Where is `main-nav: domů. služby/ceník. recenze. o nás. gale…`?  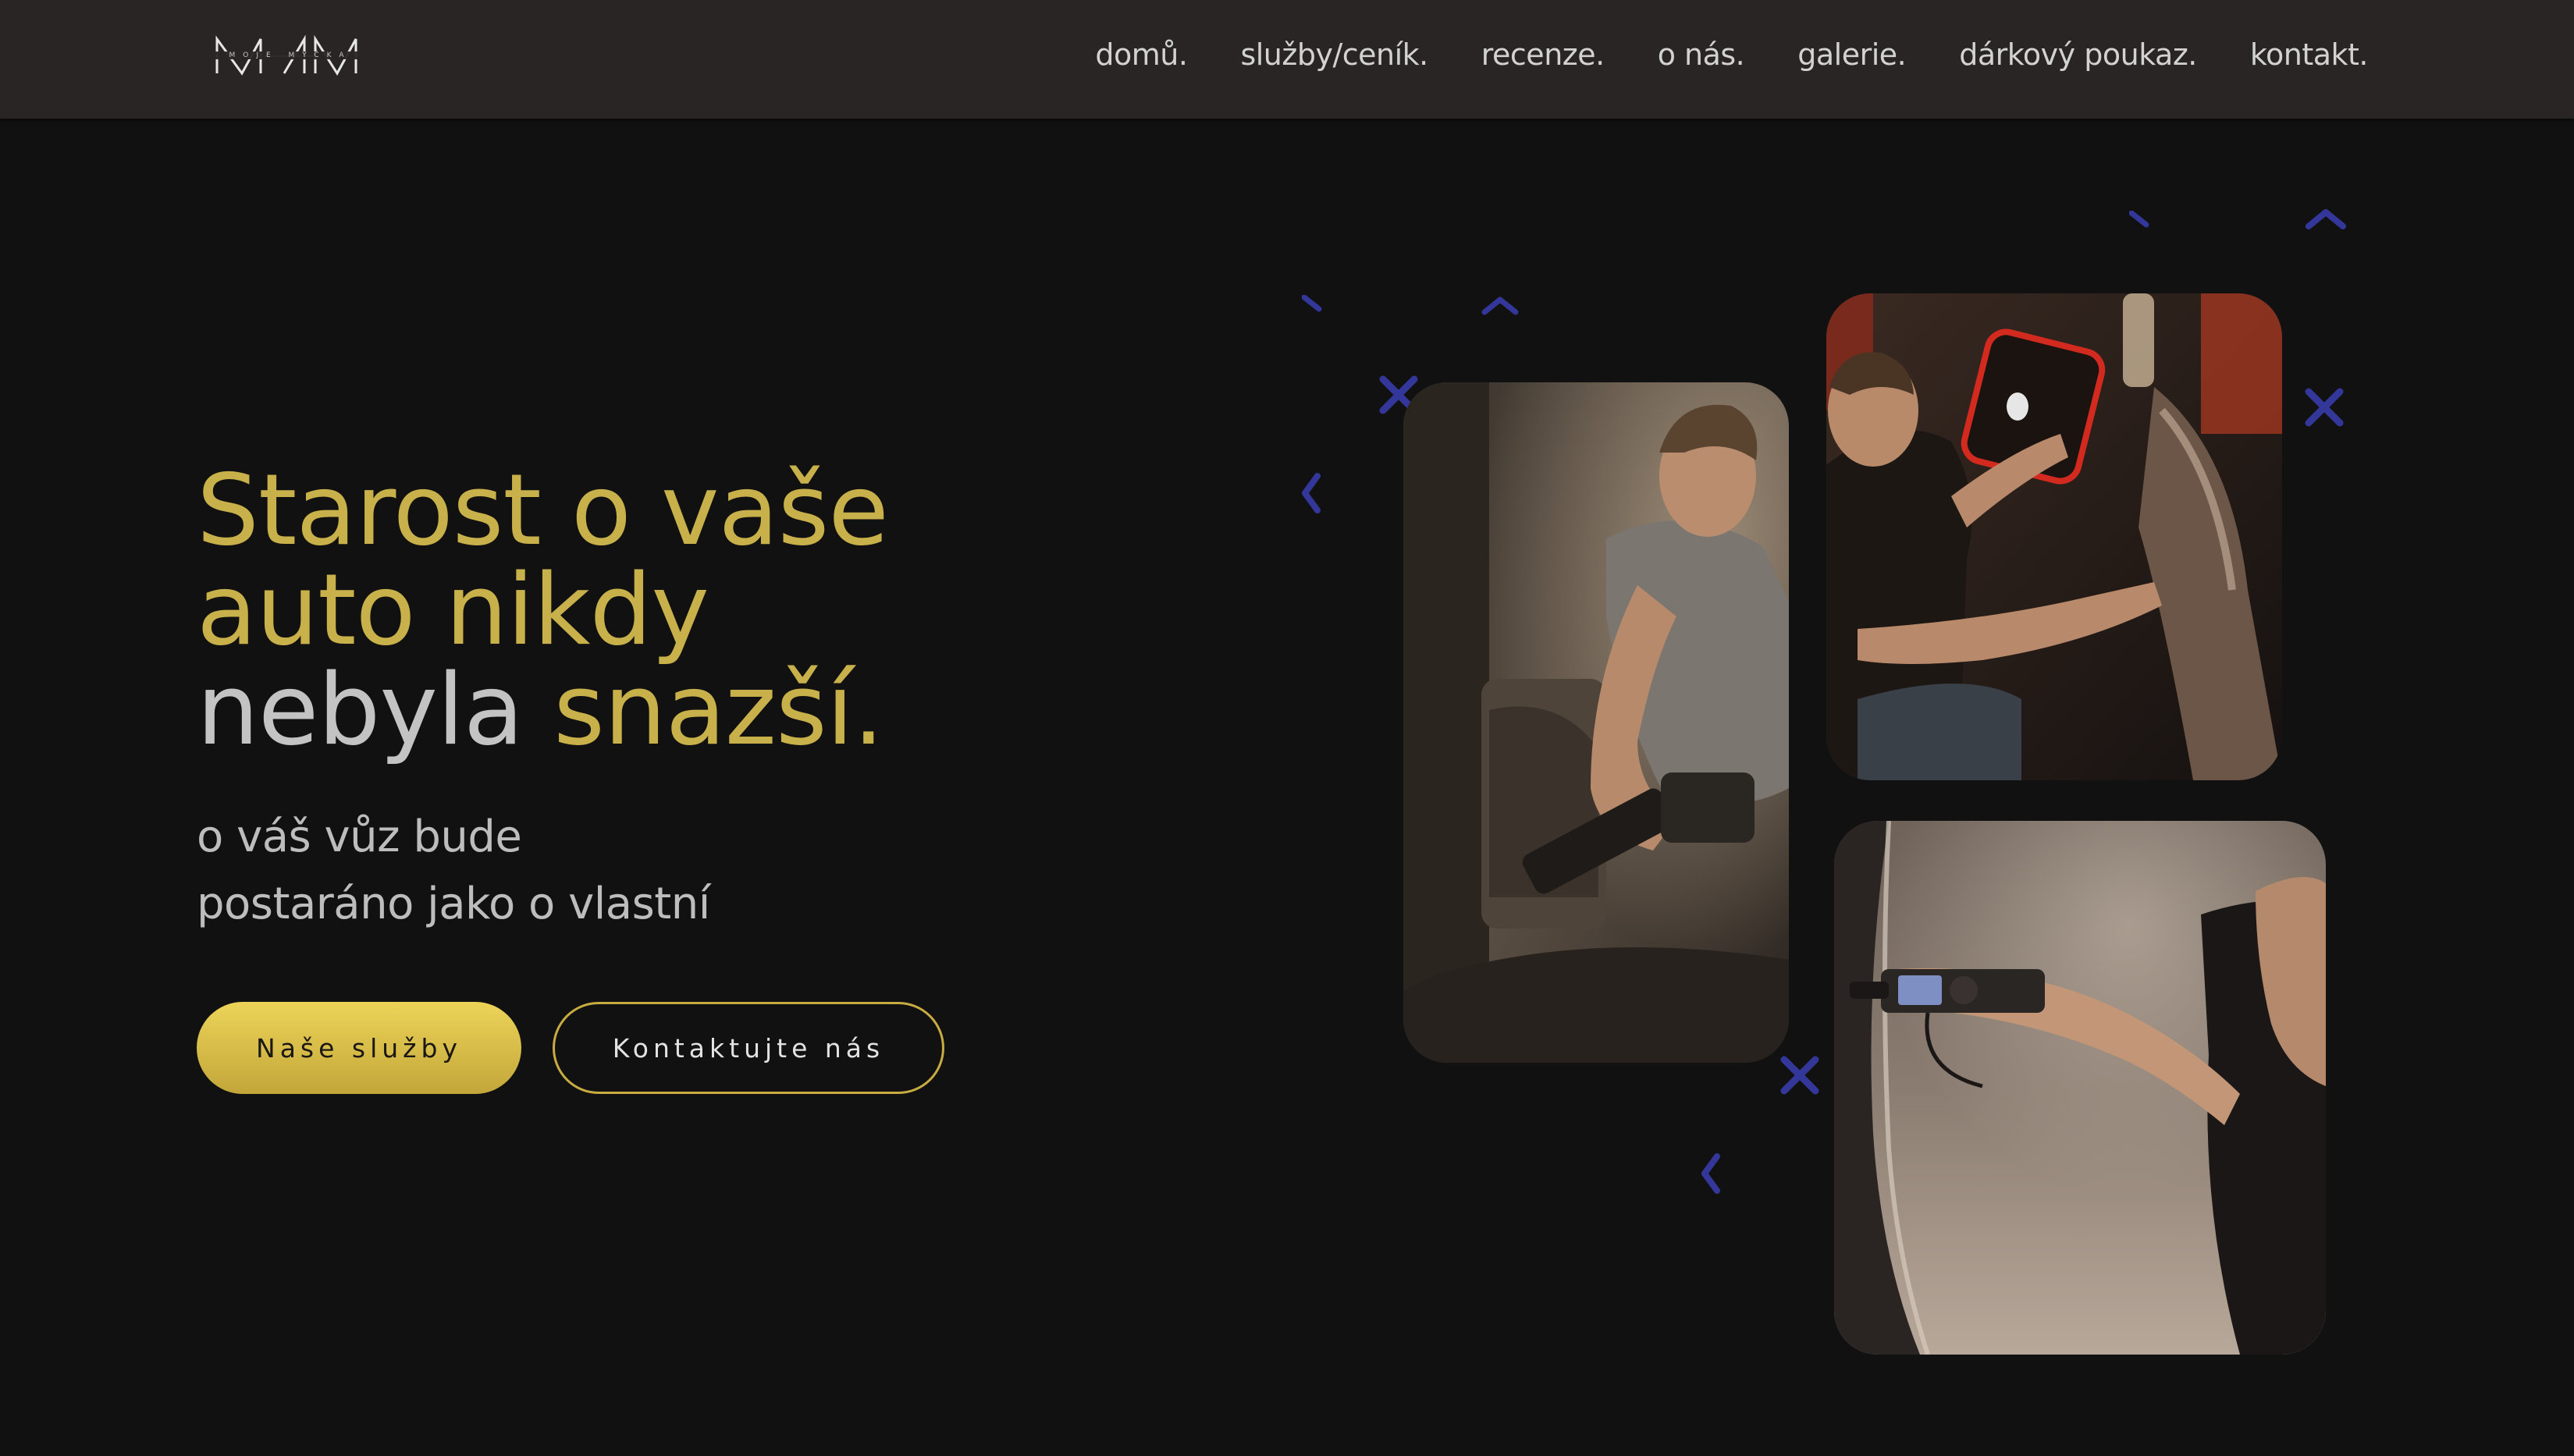
main-nav: domů. služby/ceník. recenze. o nás. gale… is located at coordinates (1731, 55).